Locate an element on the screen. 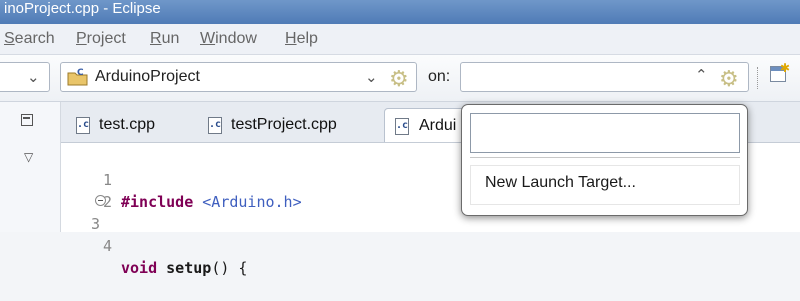 The width and height of the screenshot is (800, 301). code-text: #include <Arduino.h> is located at coordinates (211, 202).